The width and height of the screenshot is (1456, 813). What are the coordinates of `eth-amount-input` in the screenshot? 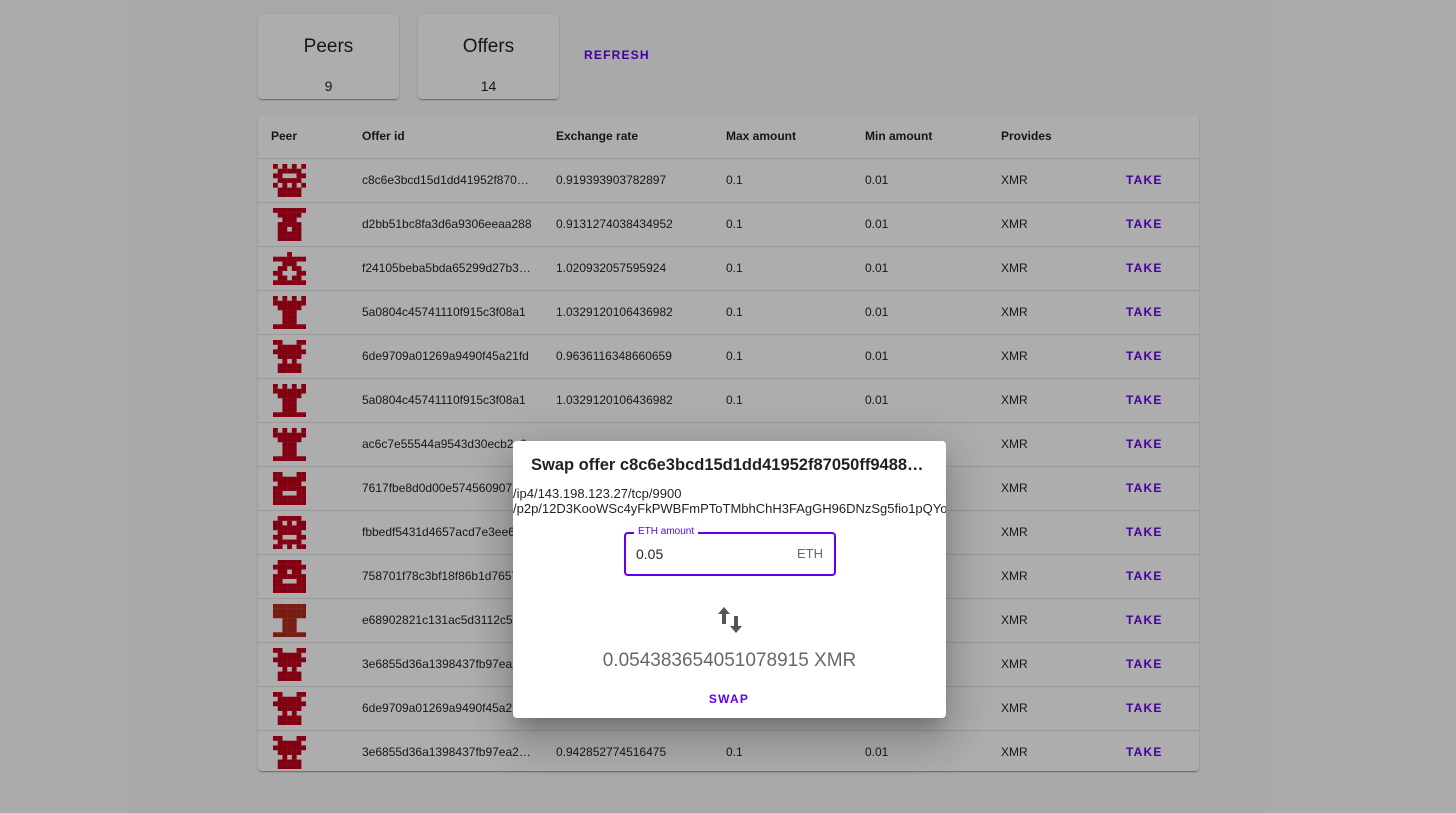 It's located at (711, 554).